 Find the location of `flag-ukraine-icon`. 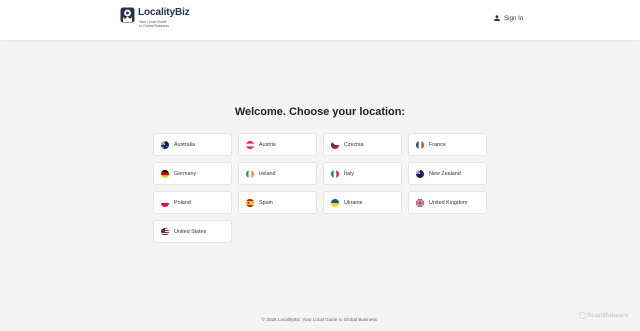

flag-ukraine-icon is located at coordinates (335, 202).